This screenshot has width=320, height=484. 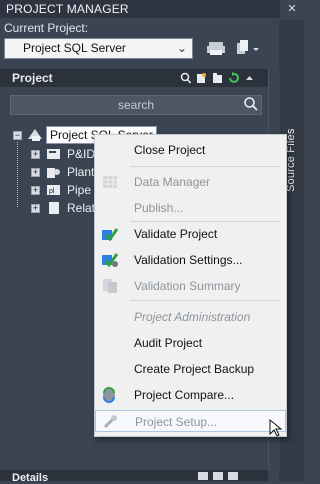 What do you see at coordinates (35, 136) in the screenshot?
I see `project-root-icon` at bounding box center [35, 136].